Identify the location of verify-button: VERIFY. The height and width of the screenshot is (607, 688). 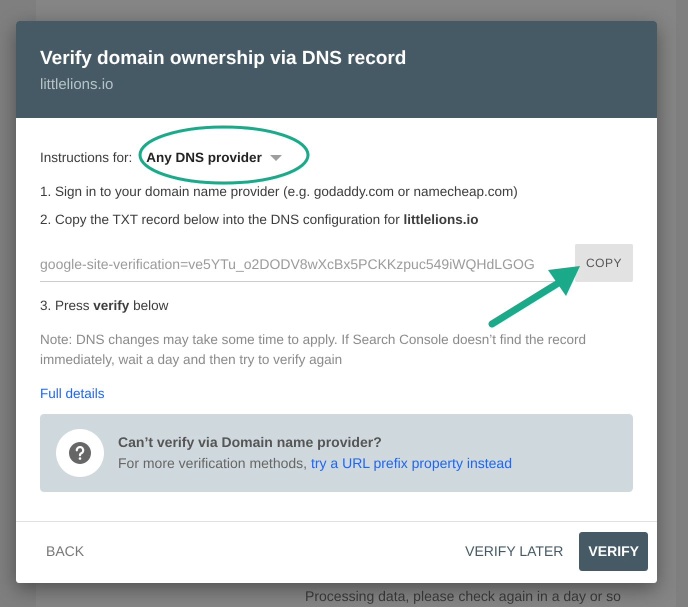
(613, 551).